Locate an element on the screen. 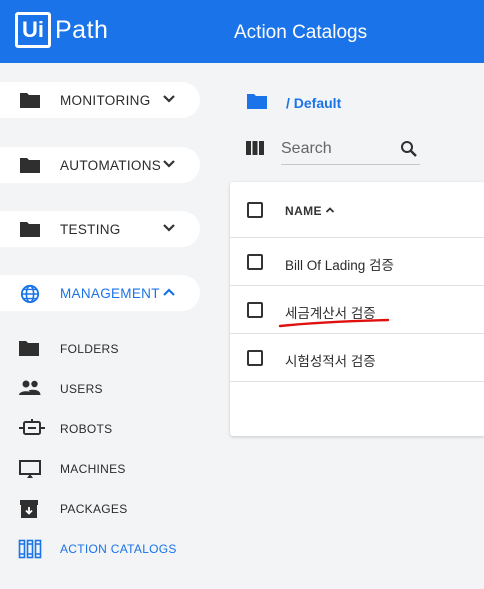 The width and height of the screenshot is (484, 589). chevron-up-icon is located at coordinates (169, 292).